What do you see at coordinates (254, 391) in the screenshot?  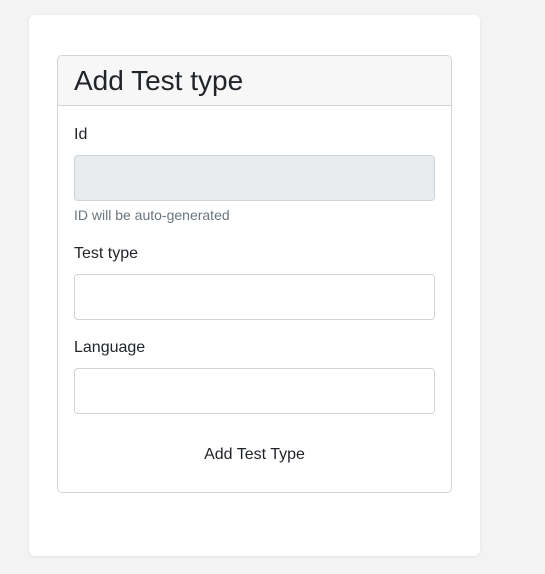 I see `language-input` at bounding box center [254, 391].